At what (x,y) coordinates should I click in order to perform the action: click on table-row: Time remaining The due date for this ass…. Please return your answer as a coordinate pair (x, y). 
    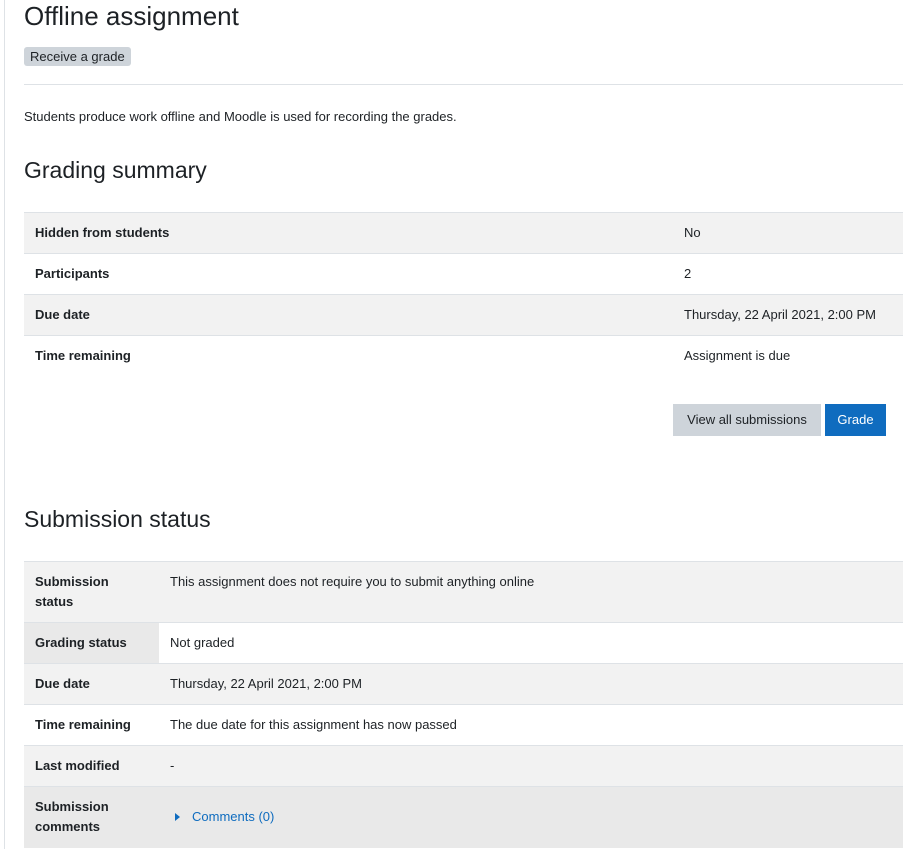
    Looking at the image, I should click on (463, 725).